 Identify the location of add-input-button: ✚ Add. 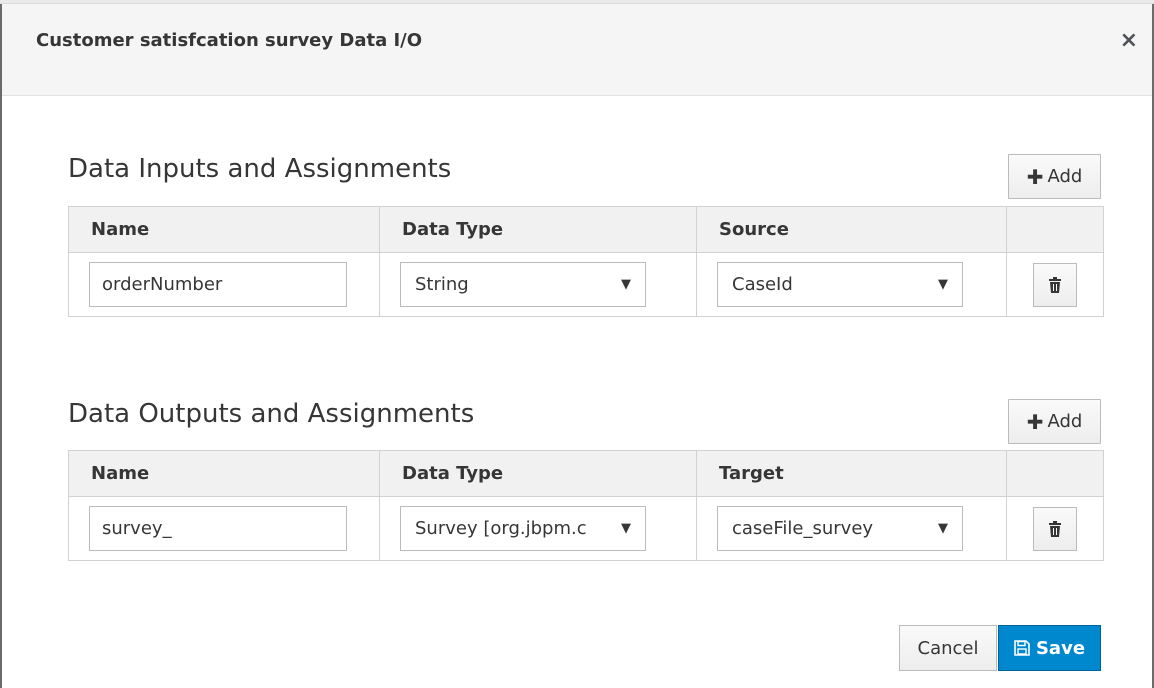
(1054, 176).